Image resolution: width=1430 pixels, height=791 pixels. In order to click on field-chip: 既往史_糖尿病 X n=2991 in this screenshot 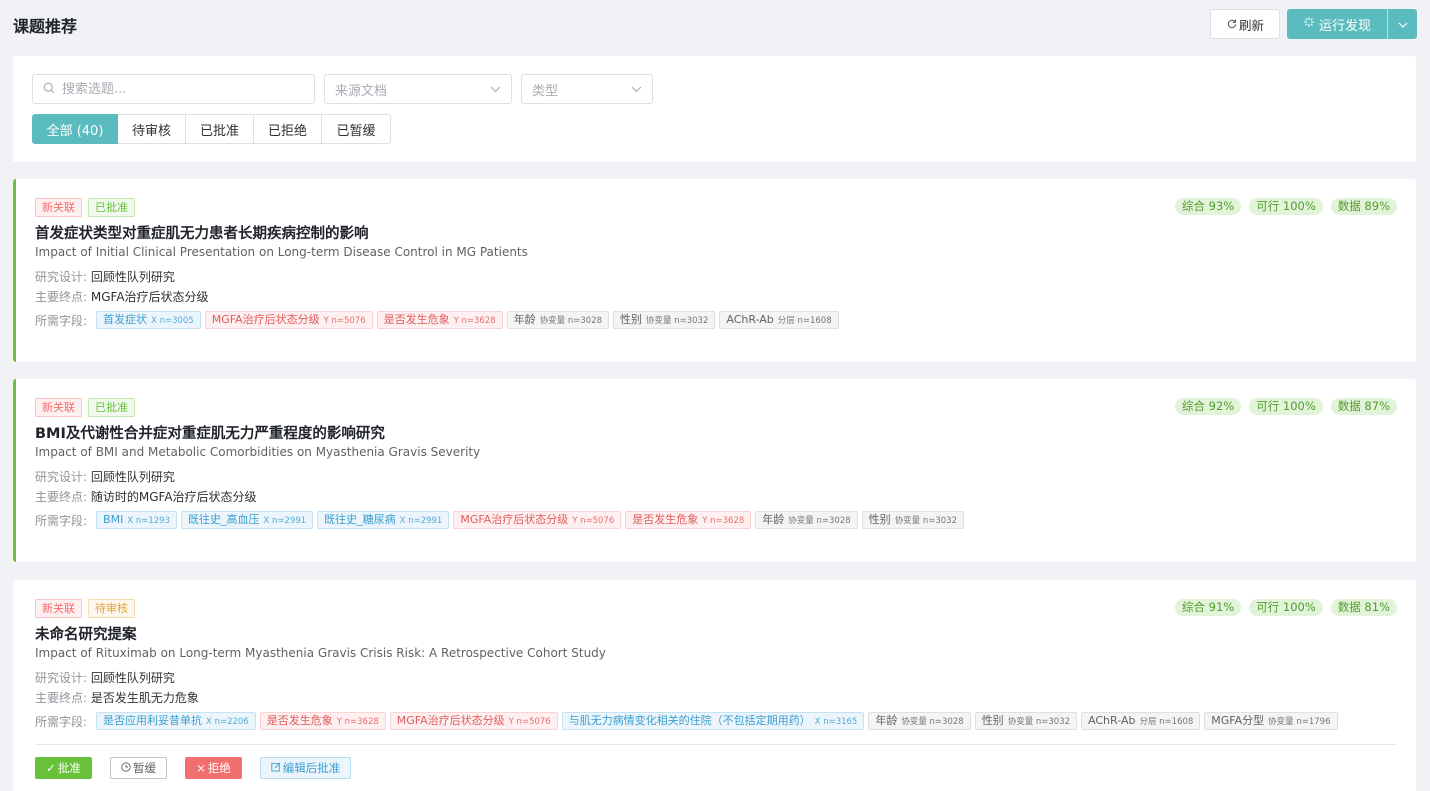, I will do `click(383, 520)`.